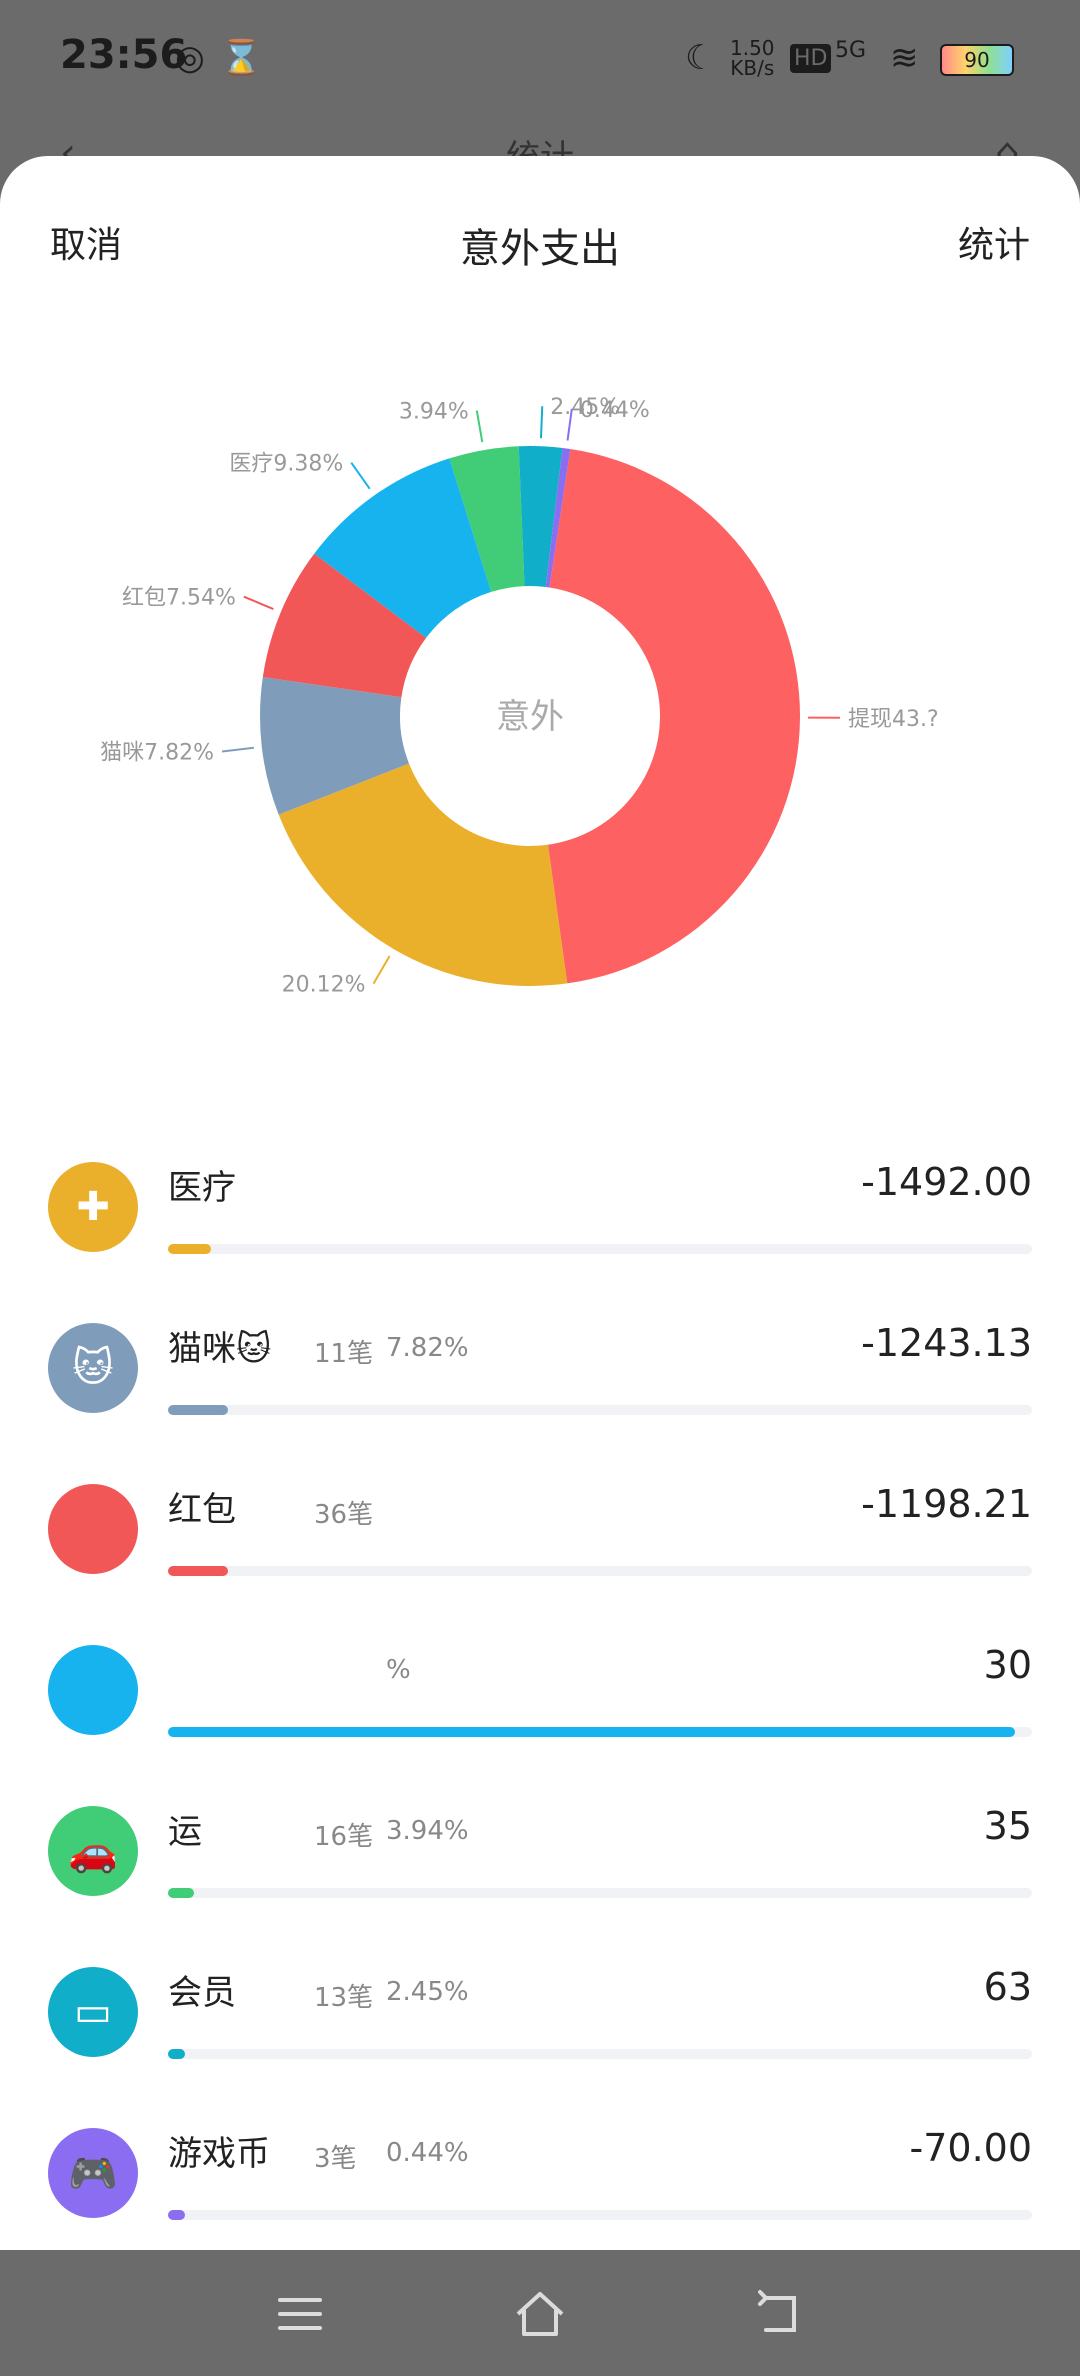 The height and width of the screenshot is (2376, 1080). I want to click on category-amount: -1492.00, so click(946, 1182).